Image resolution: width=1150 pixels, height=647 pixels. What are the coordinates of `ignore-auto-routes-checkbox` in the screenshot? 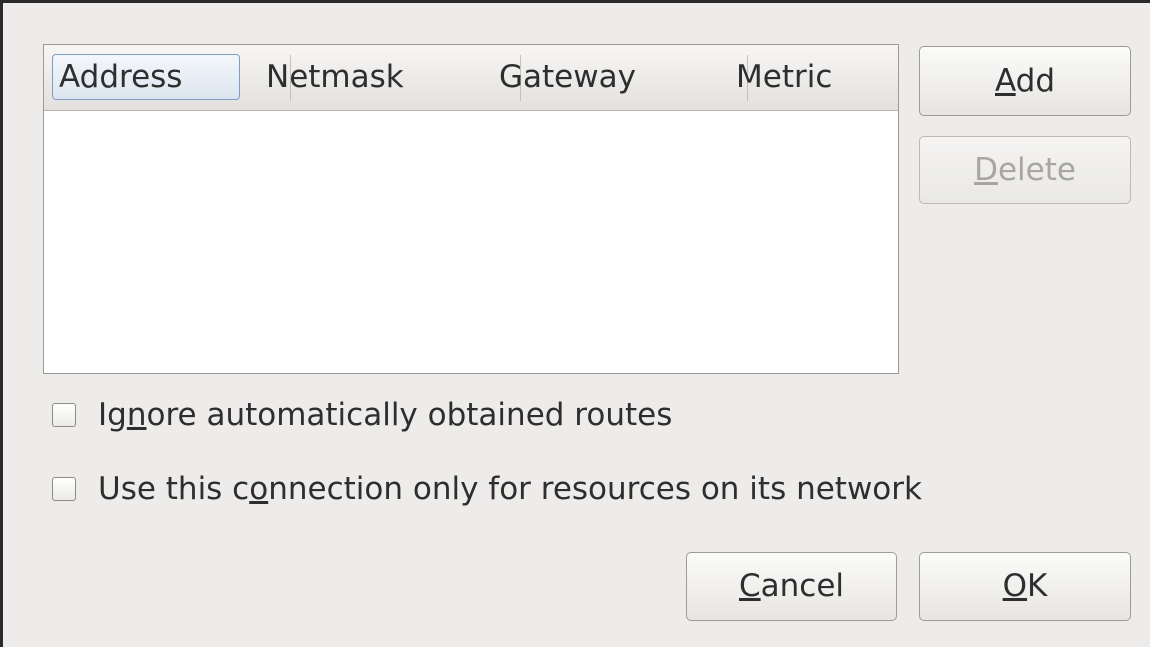 It's located at (64, 415).